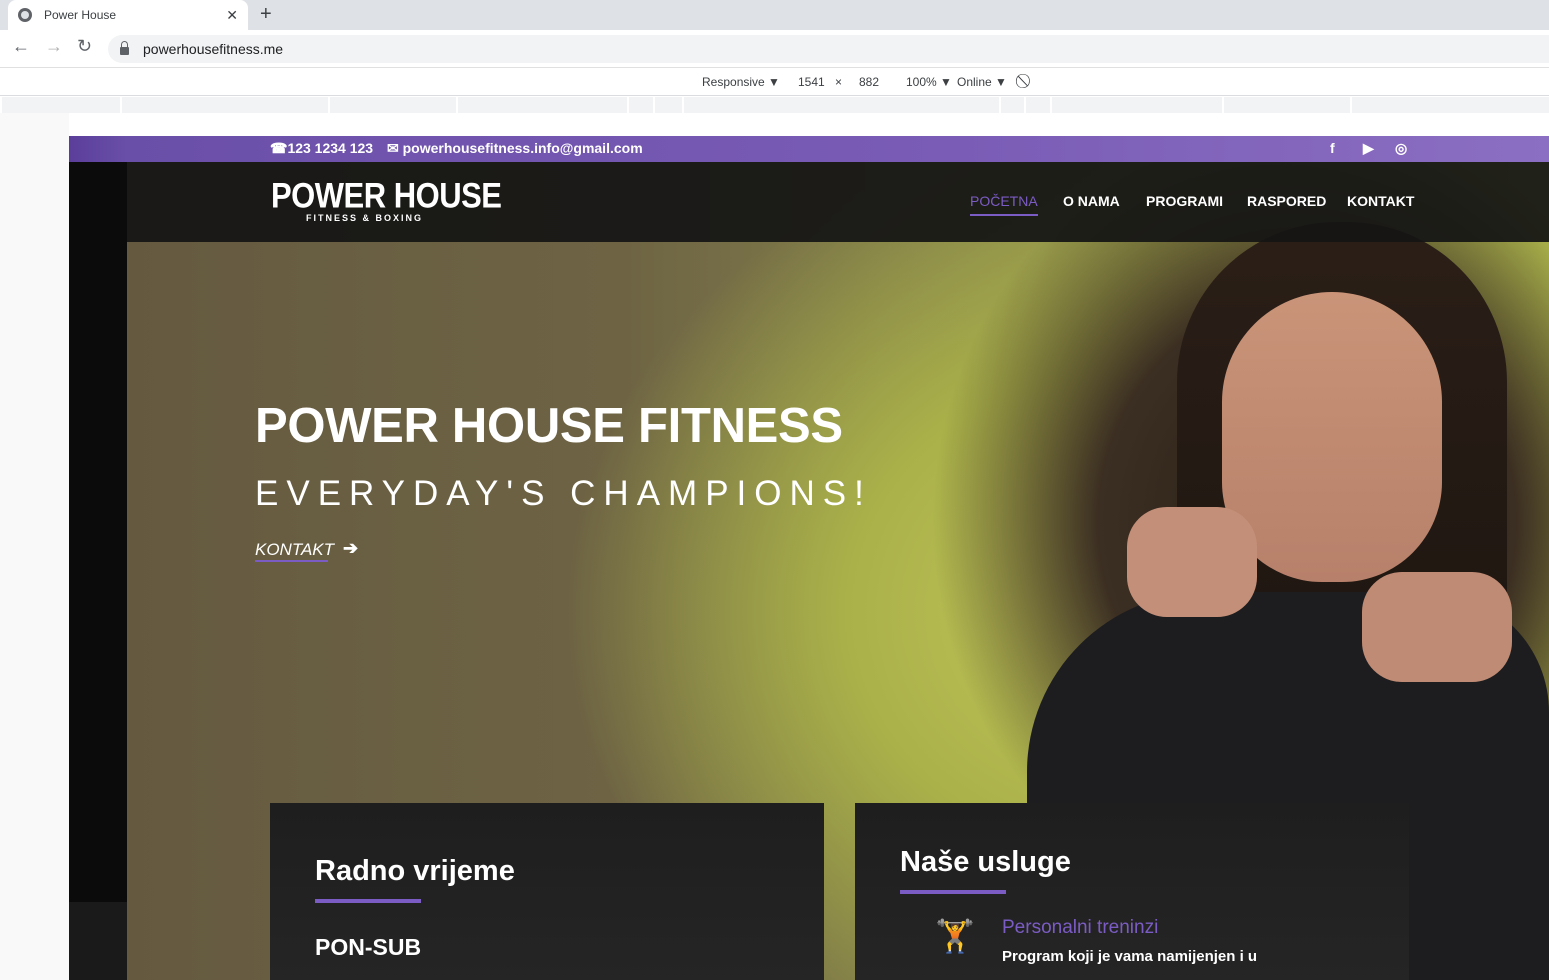 Image resolution: width=1549 pixels, height=980 pixels. What do you see at coordinates (1401, 148) in the screenshot?
I see `instagram-icon: ◎` at bounding box center [1401, 148].